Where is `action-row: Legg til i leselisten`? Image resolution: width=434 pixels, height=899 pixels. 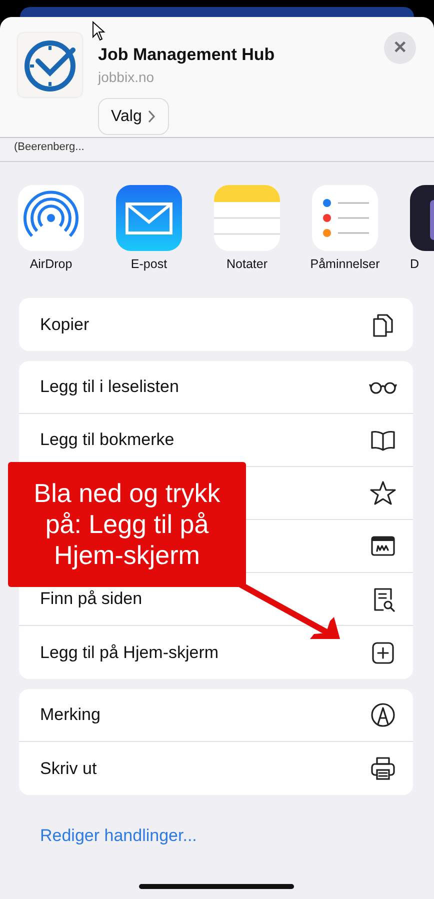
action-row: Legg til i leselisten is located at coordinates (216, 387).